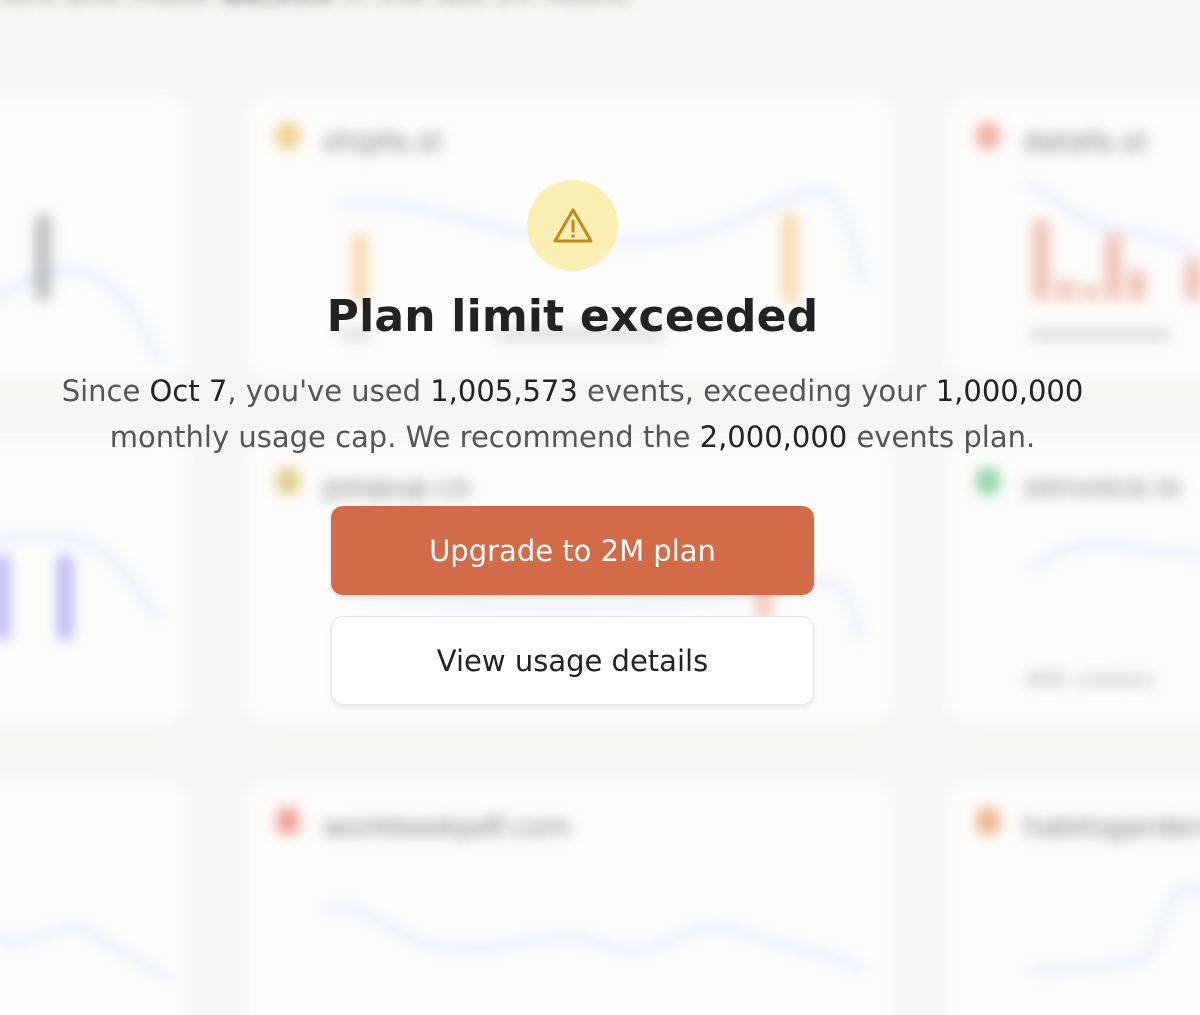  What do you see at coordinates (572, 316) in the screenshot?
I see `modal-title: Plan limit exceeded` at bounding box center [572, 316].